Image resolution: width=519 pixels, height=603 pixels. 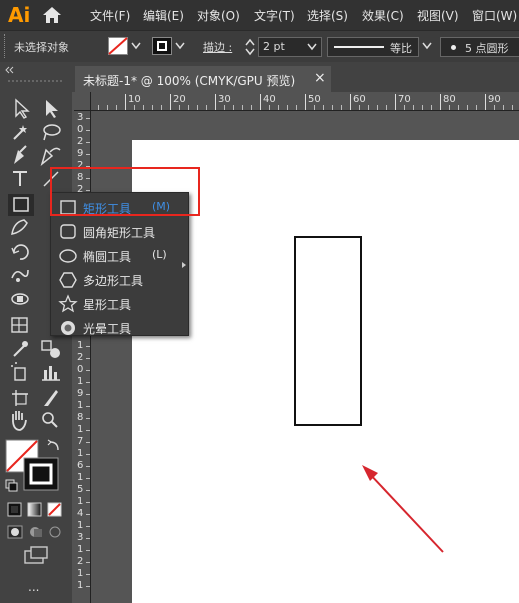 I want to click on ruler-label: 5, so click(x=80, y=489).